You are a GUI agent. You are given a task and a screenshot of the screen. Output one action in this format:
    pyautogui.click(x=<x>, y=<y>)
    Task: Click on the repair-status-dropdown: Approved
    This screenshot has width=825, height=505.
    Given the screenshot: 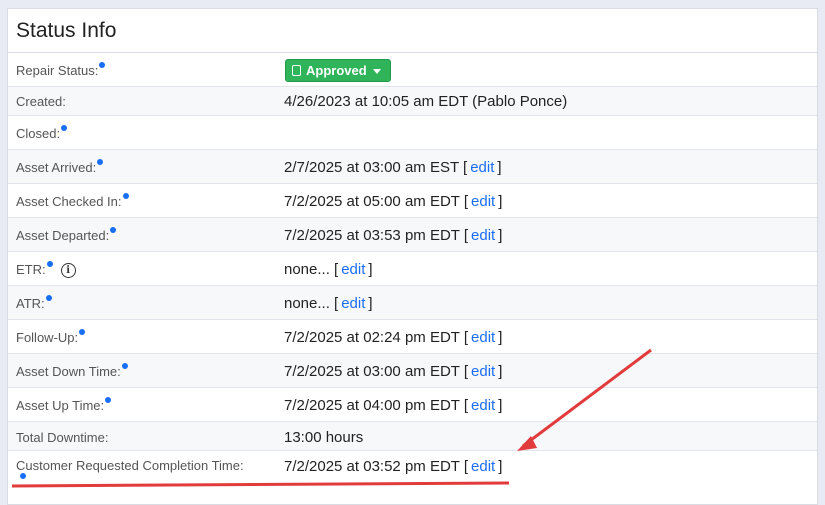 What is the action you would take?
    pyautogui.click(x=338, y=70)
    